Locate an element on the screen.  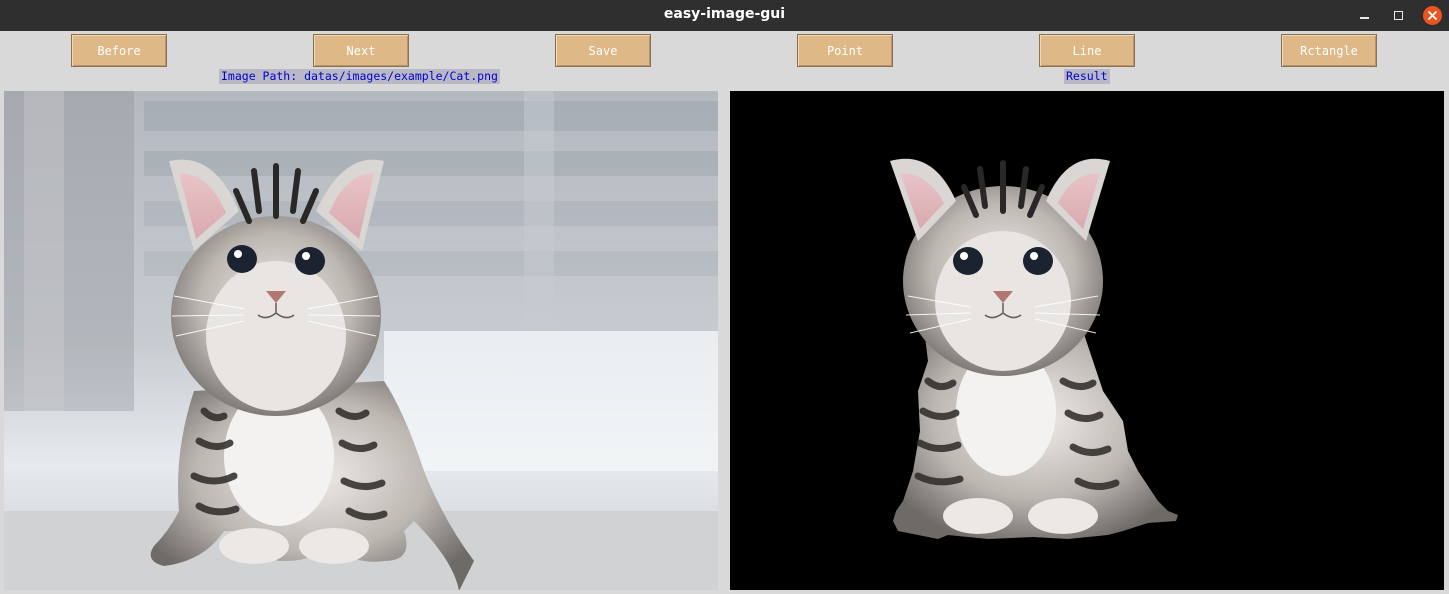
result-label: Result is located at coordinates (1087, 76).